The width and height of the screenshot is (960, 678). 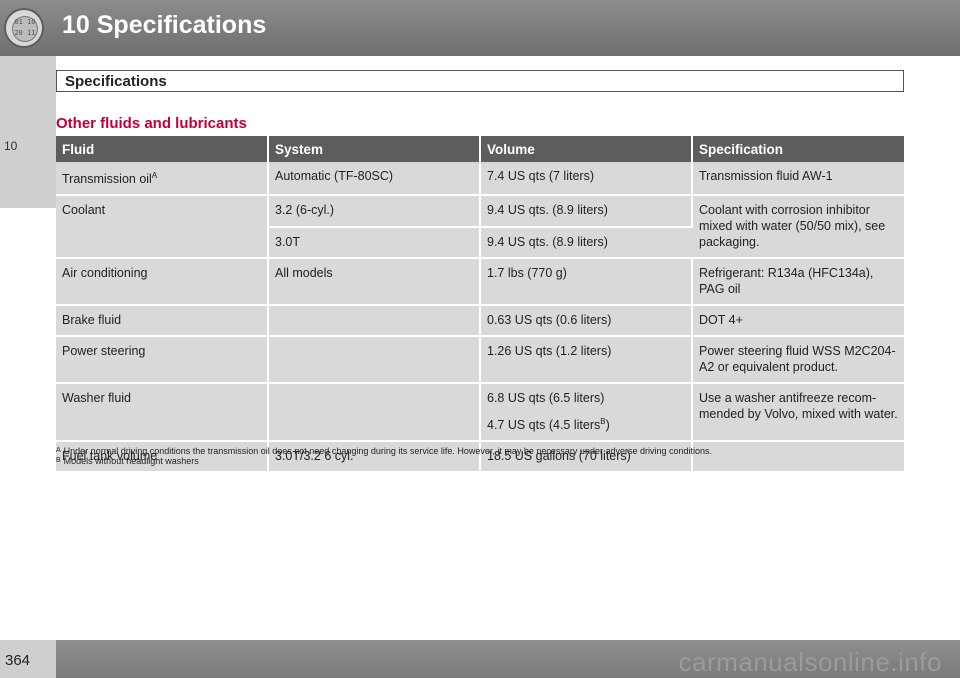 What do you see at coordinates (374, 179) in the screenshot?
I see `system-cell: Automatic (TF-80SC)` at bounding box center [374, 179].